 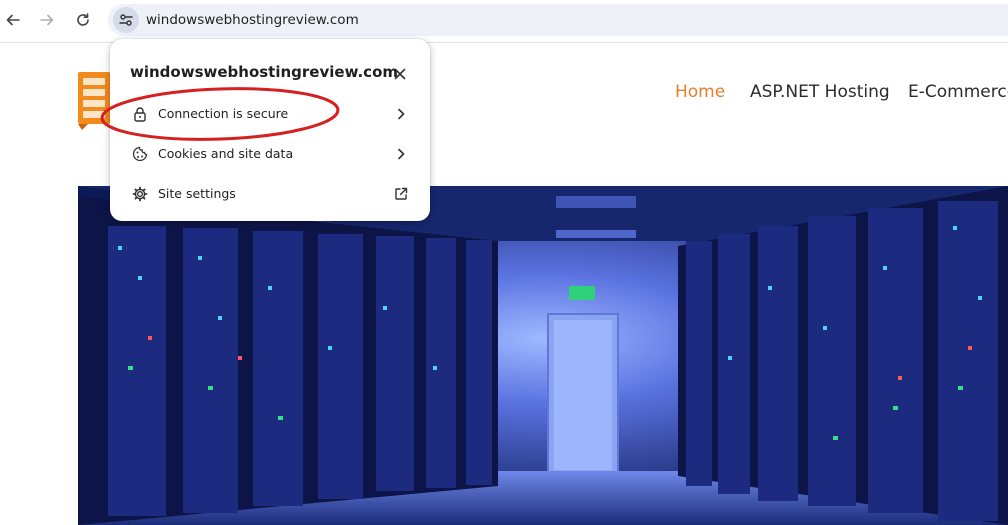 I want to click on site-info-button, so click(x=126, y=20).